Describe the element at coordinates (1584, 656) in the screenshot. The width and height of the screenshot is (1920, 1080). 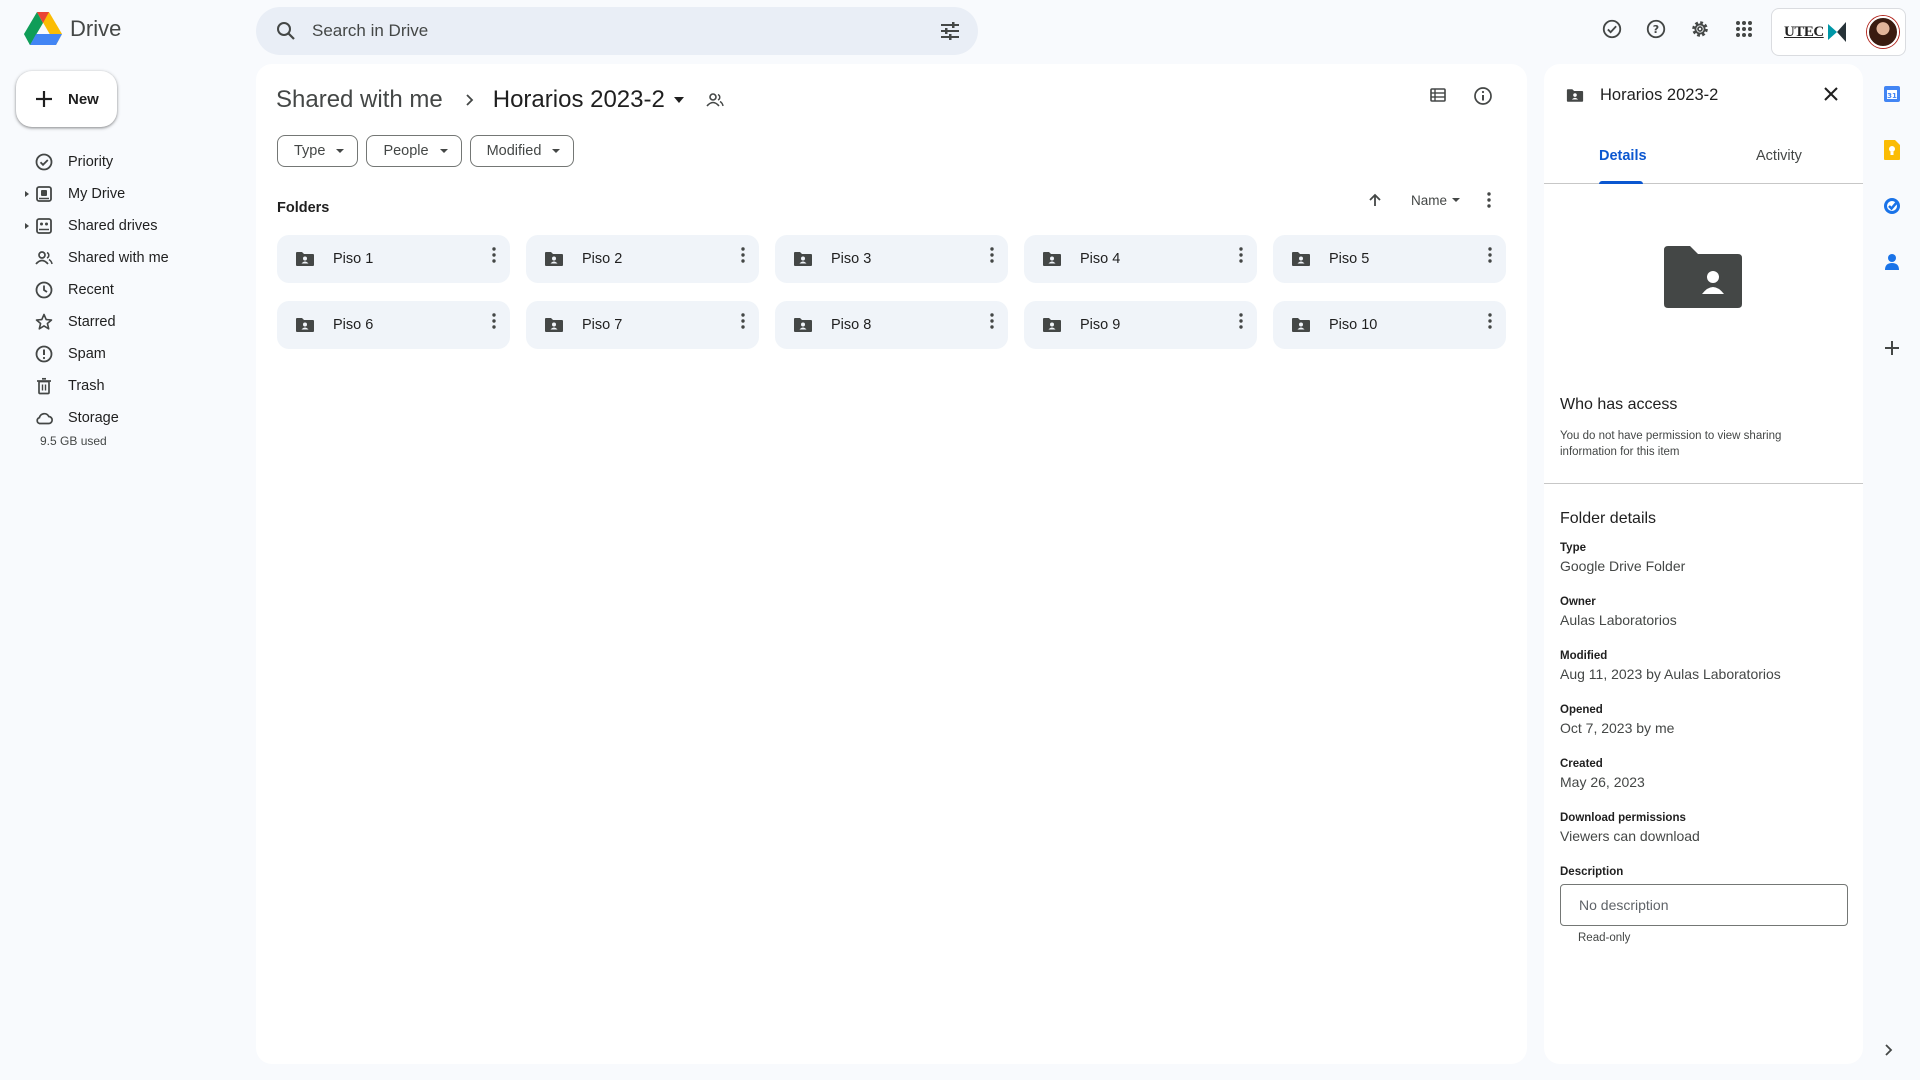
I see `prop-label: Modified` at that location.